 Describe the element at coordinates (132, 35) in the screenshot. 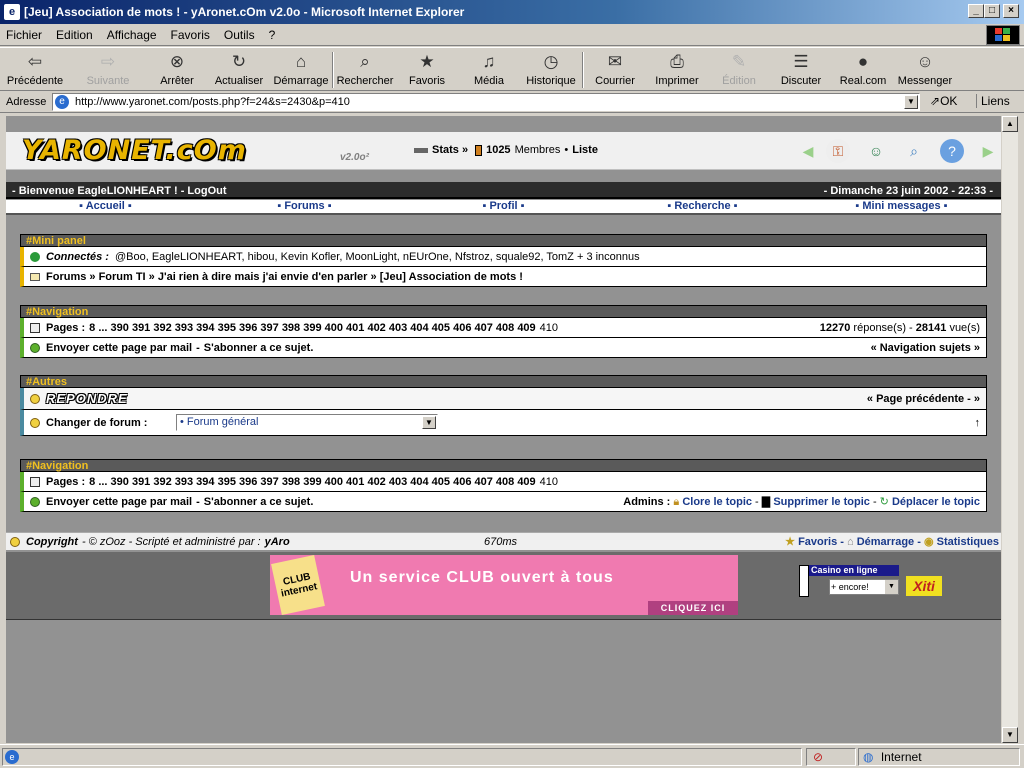

I see `menu-affichage: Affichage` at that location.